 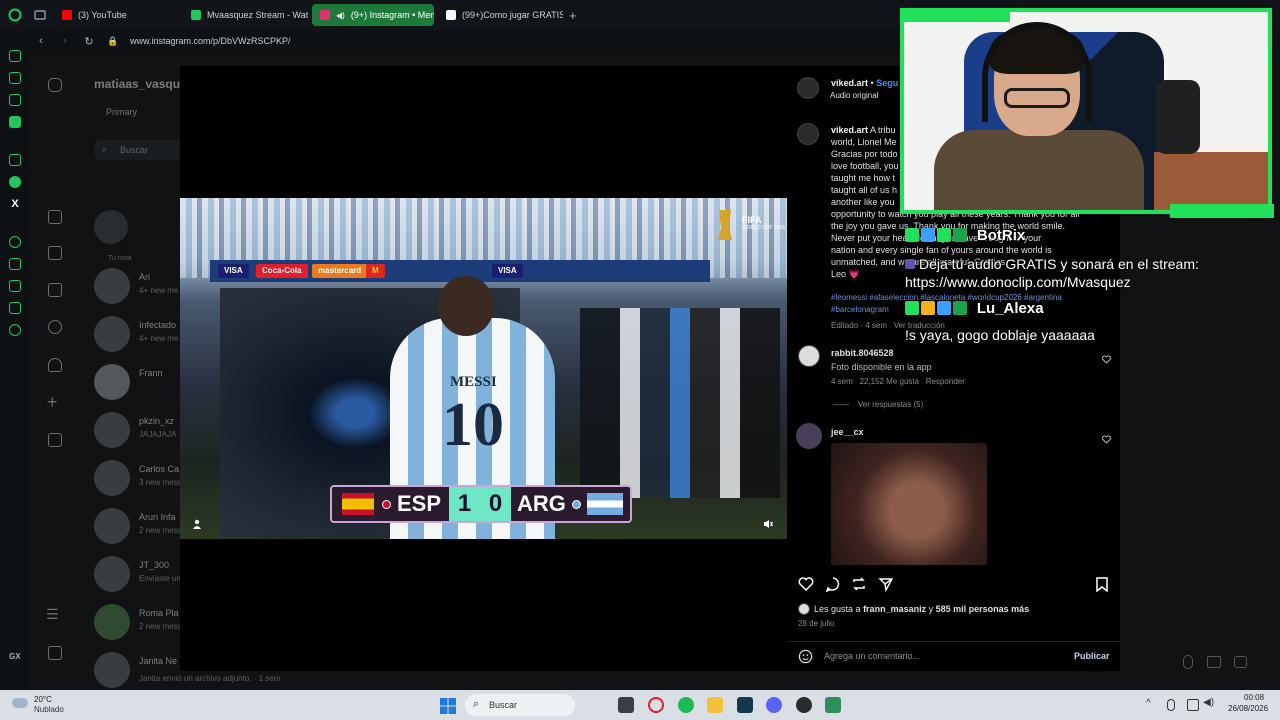 What do you see at coordinates (15, 182) in the screenshot?
I see `whatsapp-icon` at bounding box center [15, 182].